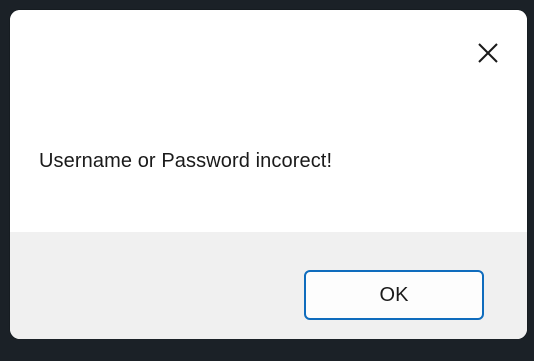  What do you see at coordinates (186, 161) in the screenshot?
I see `dialog-message: Username or Password incorect!` at bounding box center [186, 161].